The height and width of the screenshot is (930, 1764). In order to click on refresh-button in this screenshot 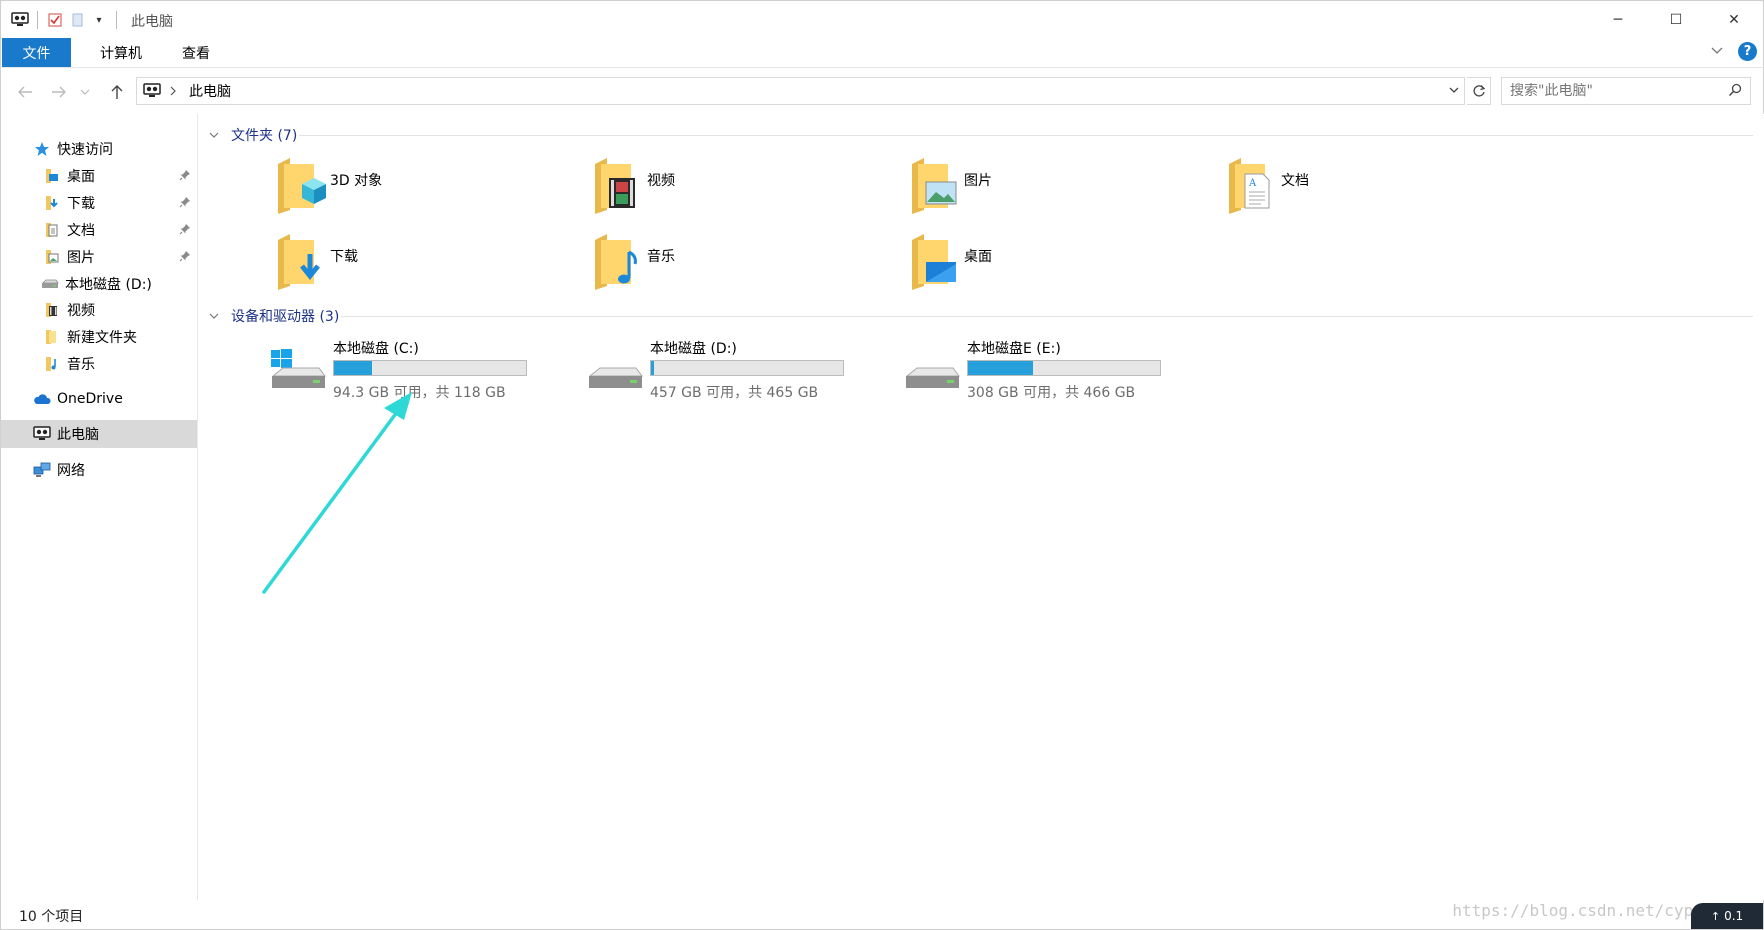, I will do `click(1479, 91)`.